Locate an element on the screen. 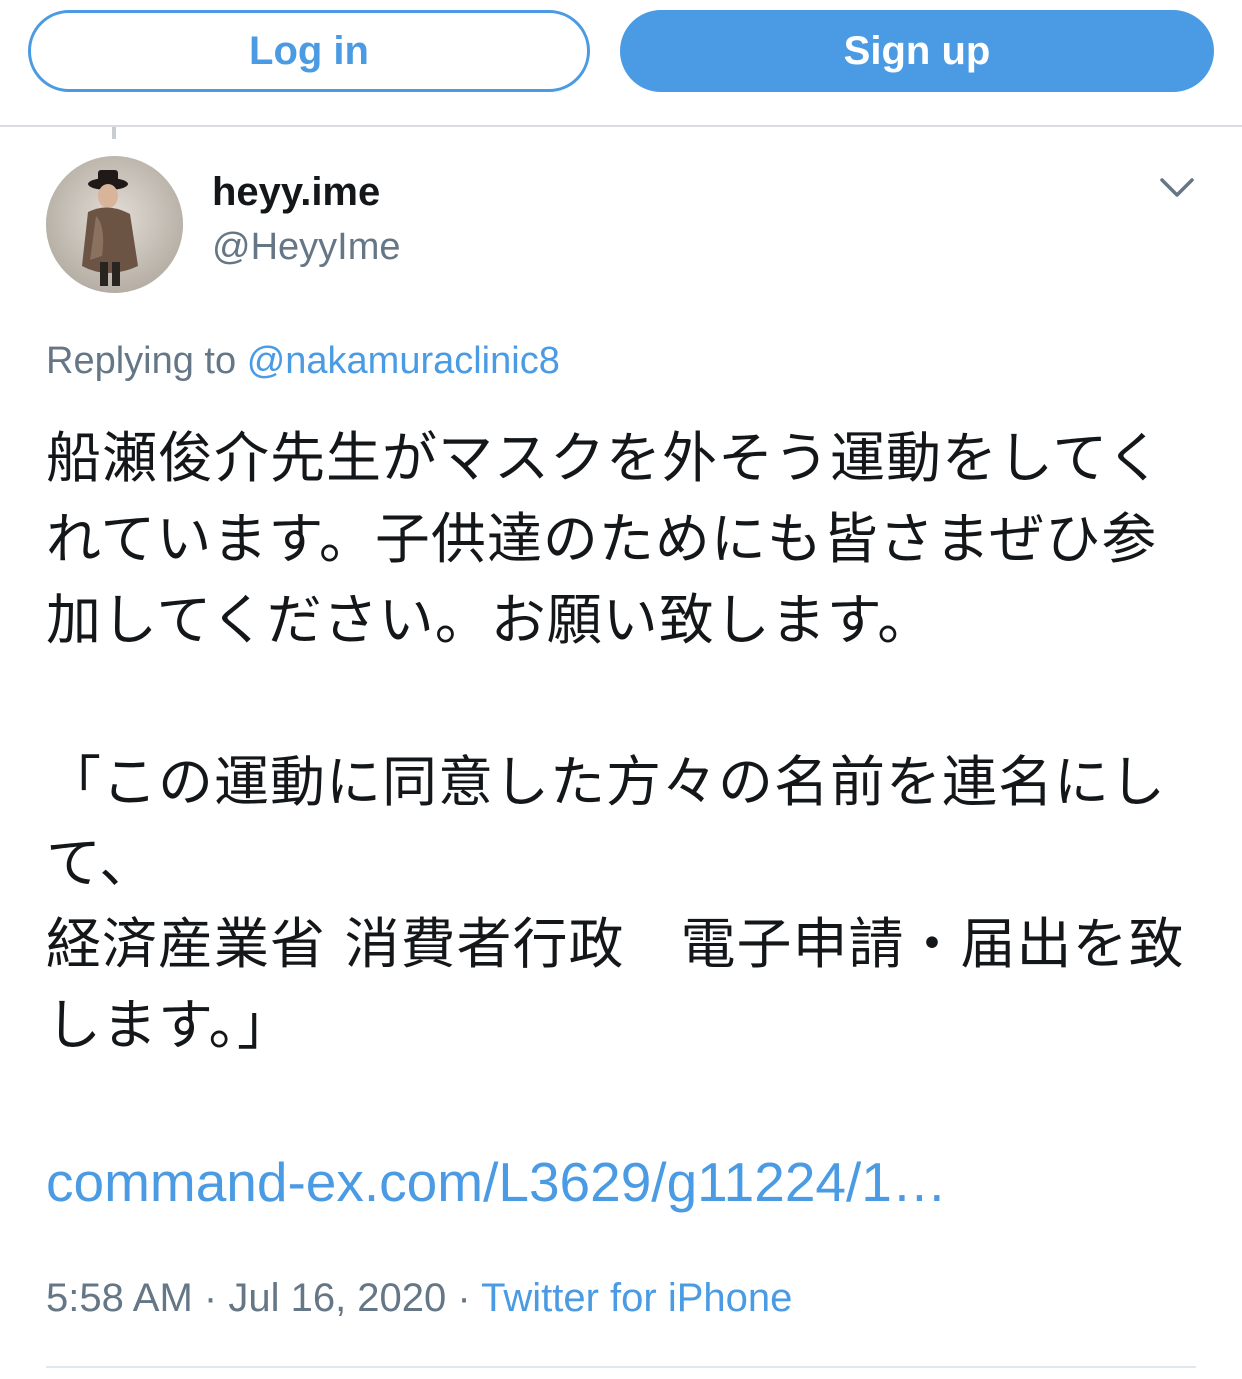 This screenshot has width=1242, height=1379. tweet-menu-button is located at coordinates (1177, 188).